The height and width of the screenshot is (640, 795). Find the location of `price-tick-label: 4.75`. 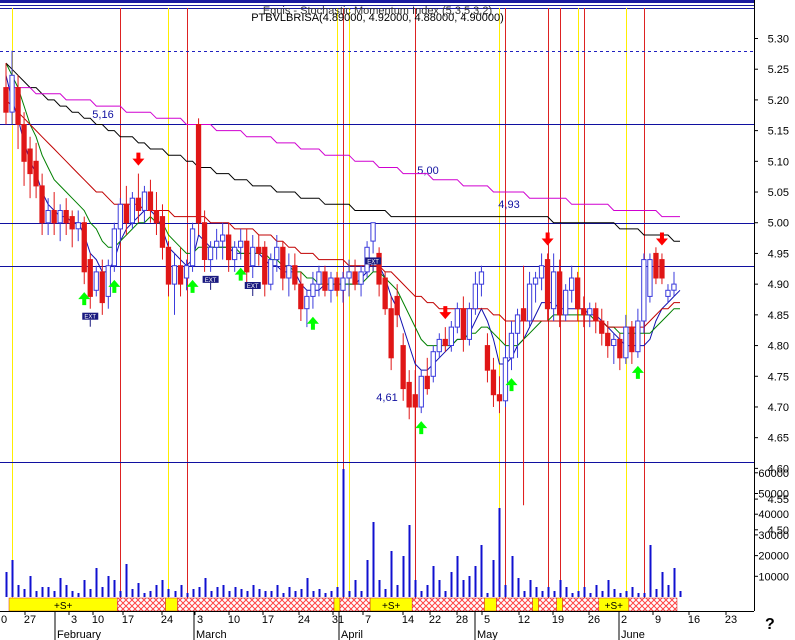

price-tick-label: 4.75 is located at coordinates (778, 377).